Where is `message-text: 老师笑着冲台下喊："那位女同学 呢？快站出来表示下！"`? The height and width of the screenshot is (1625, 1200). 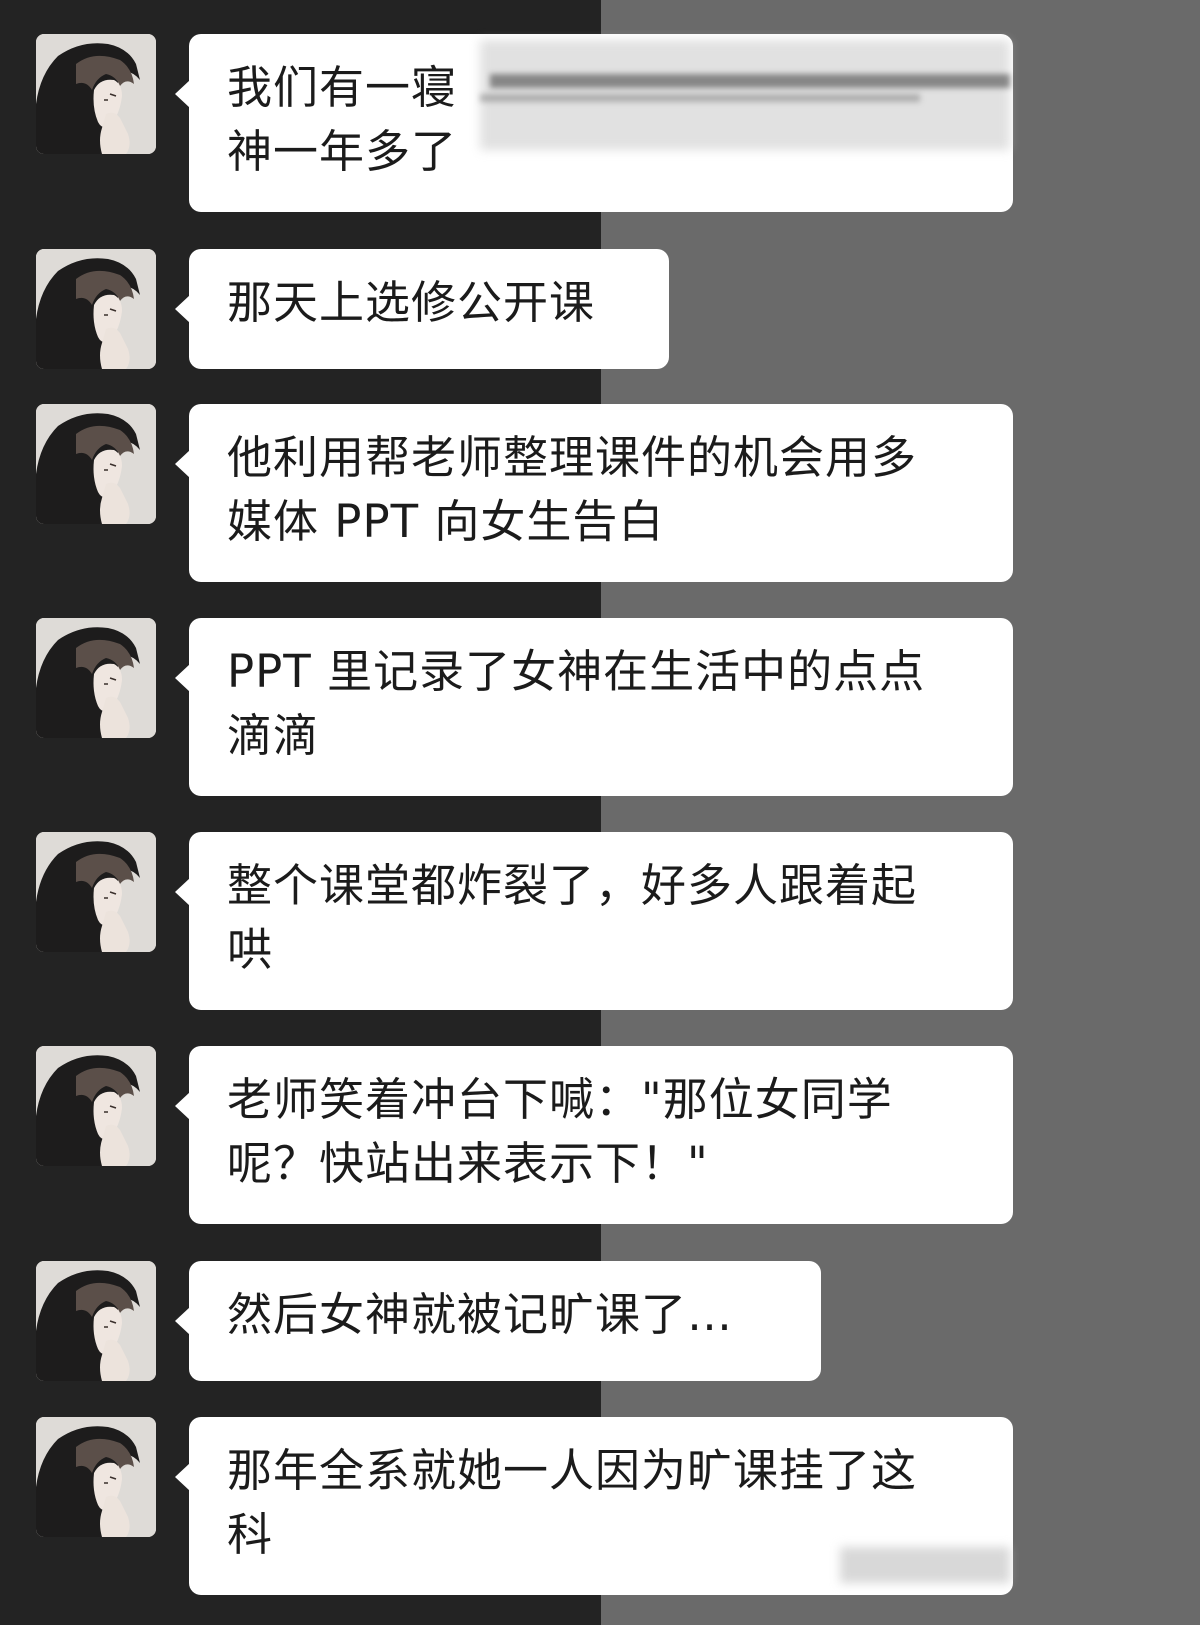
message-text: 老师笑着冲台下喊："那位女同学 呢？快站出来表示下！" is located at coordinates (560, 1131).